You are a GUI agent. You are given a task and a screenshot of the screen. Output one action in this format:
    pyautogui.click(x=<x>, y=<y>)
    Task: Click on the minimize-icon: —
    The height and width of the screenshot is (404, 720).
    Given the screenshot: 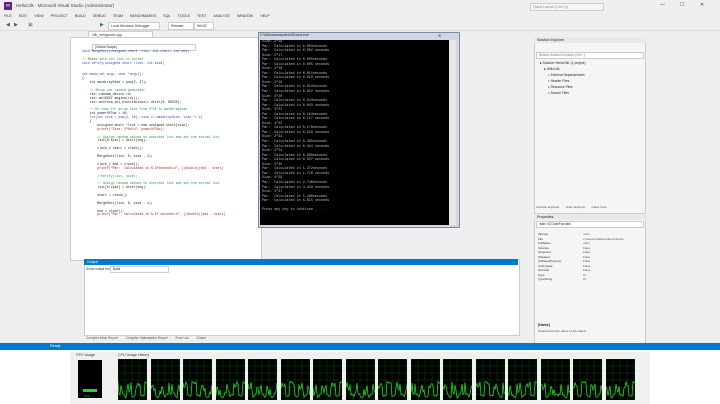 What is the action you would take?
    pyautogui.click(x=662, y=5)
    